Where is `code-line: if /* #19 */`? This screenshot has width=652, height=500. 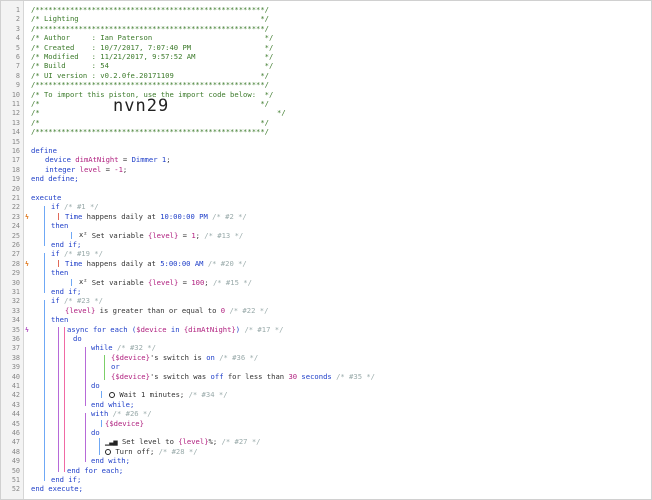
code-line: if /* #19 */ is located at coordinates (77, 253).